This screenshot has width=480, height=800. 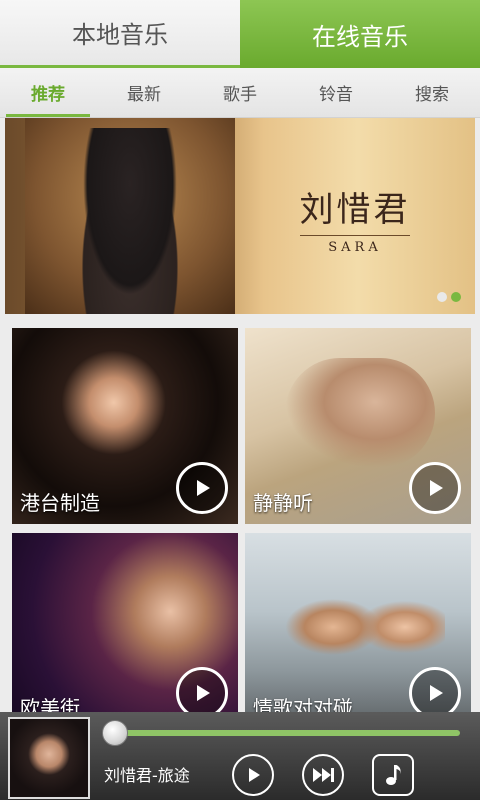 What do you see at coordinates (285, 733) in the screenshot?
I see `progress-bar` at bounding box center [285, 733].